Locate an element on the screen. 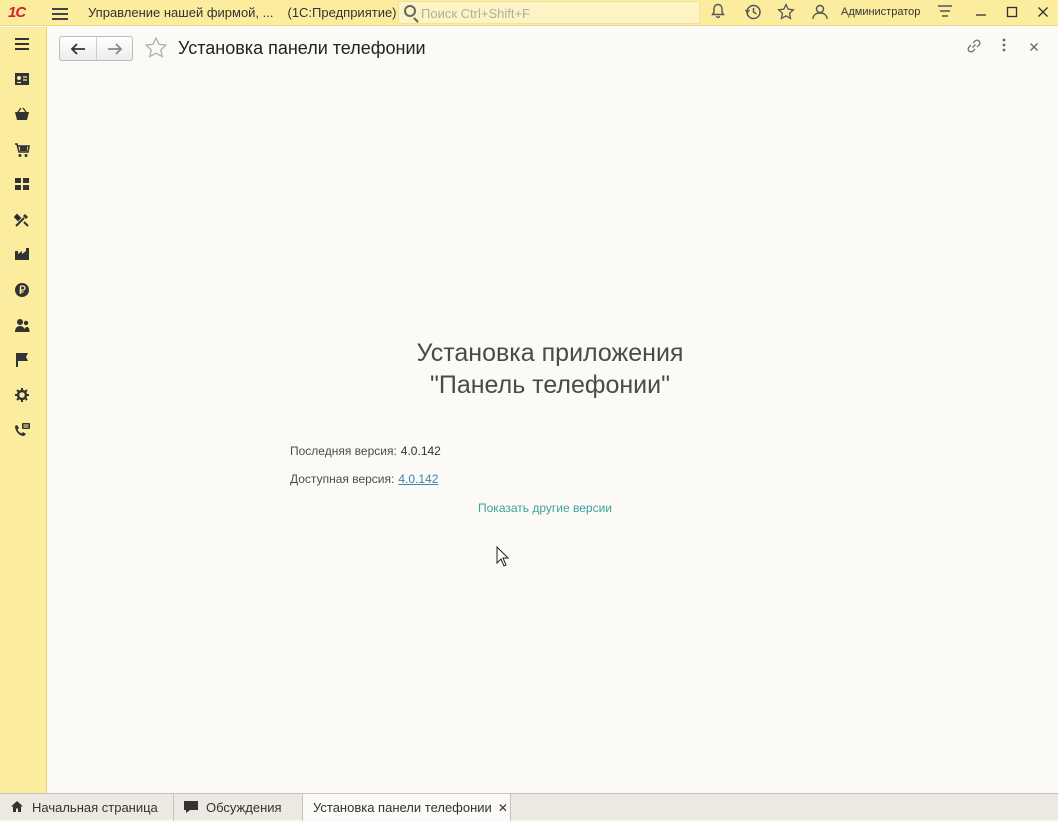 The width and height of the screenshot is (1058, 822). minimize-icon is located at coordinates (981, 13).